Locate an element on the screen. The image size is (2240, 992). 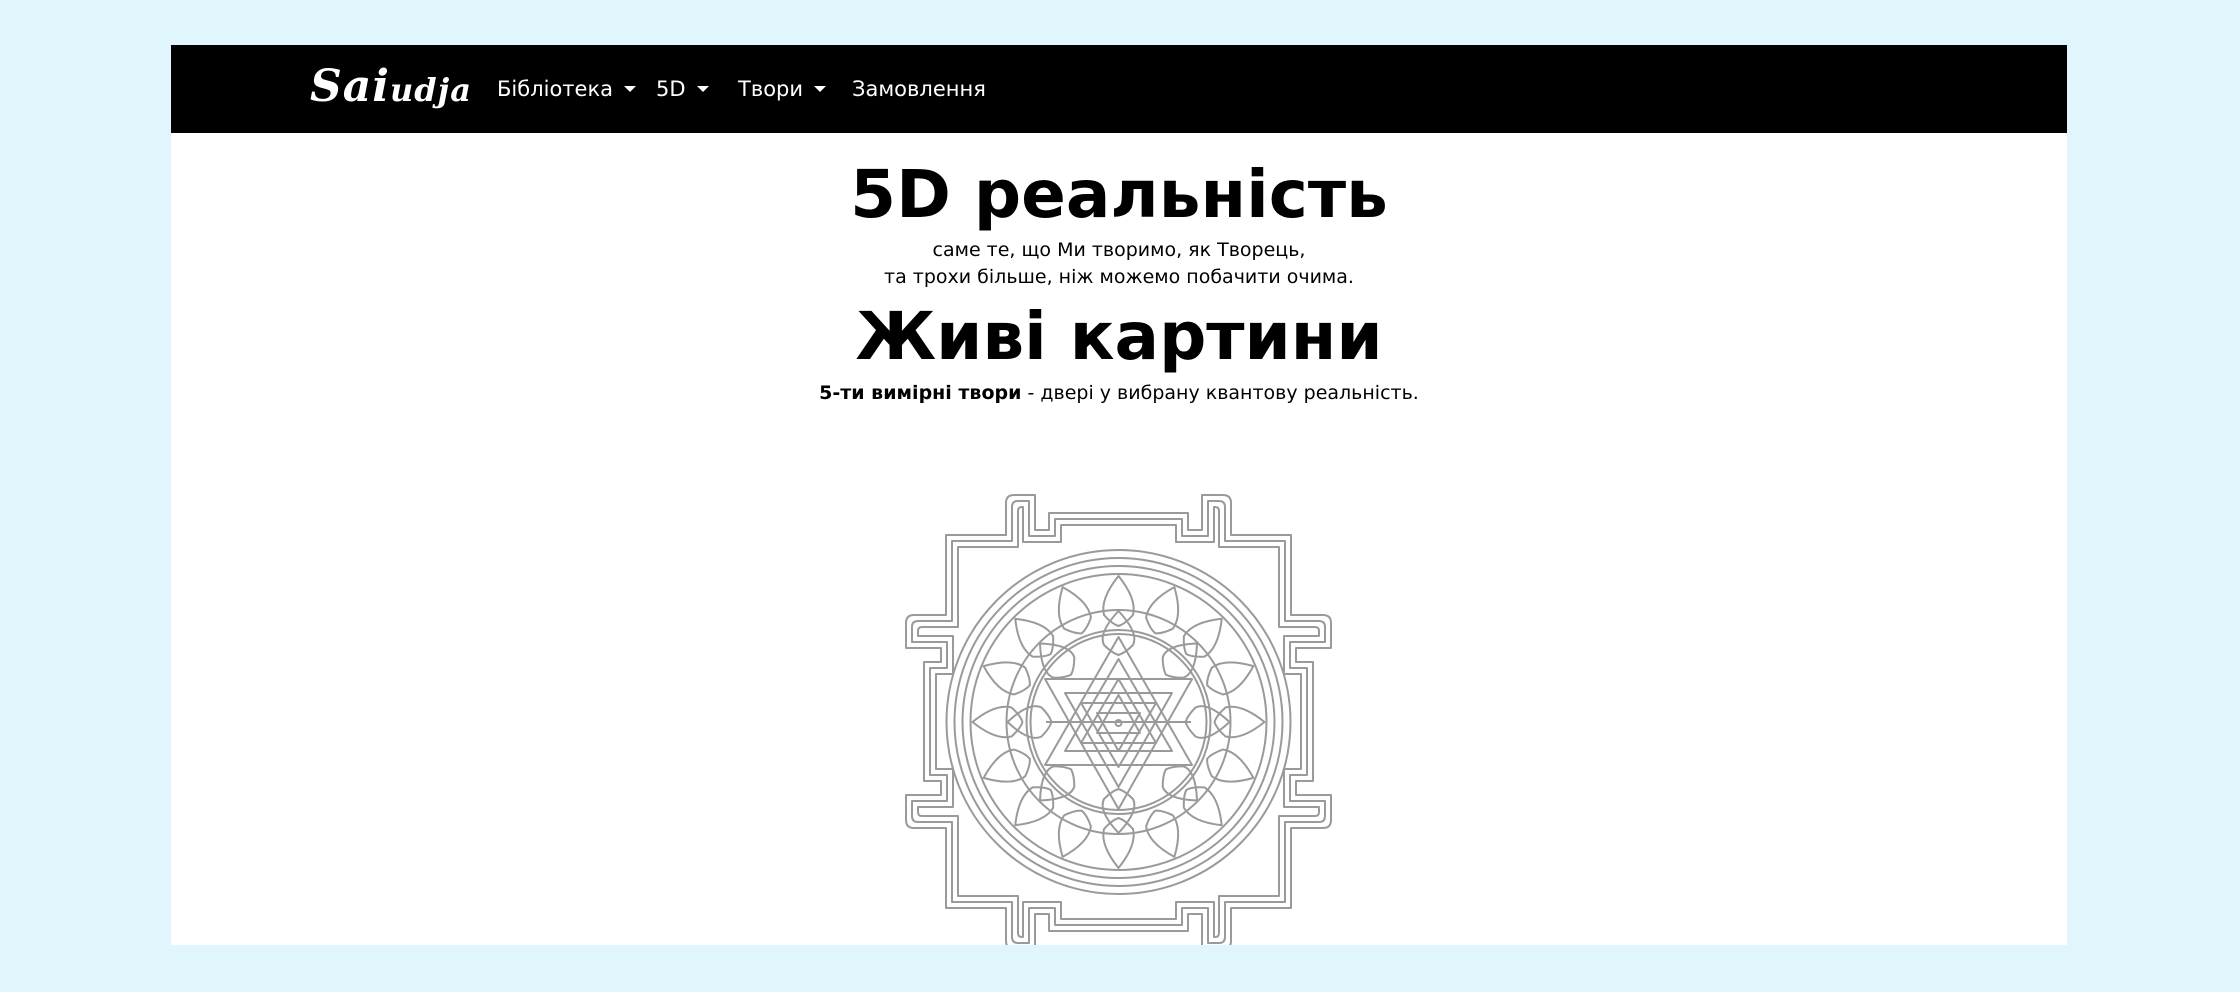
nav-item-works: Твори is located at coordinates (782, 89).